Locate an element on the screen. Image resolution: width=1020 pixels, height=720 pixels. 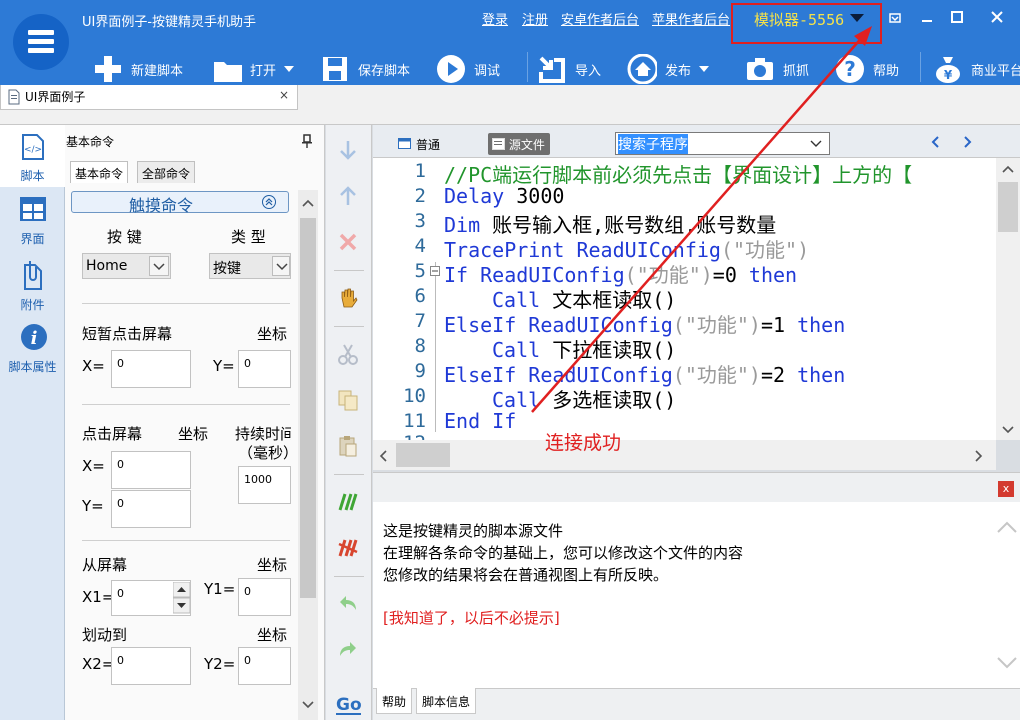
move-down-icon is located at coordinates (348, 150).